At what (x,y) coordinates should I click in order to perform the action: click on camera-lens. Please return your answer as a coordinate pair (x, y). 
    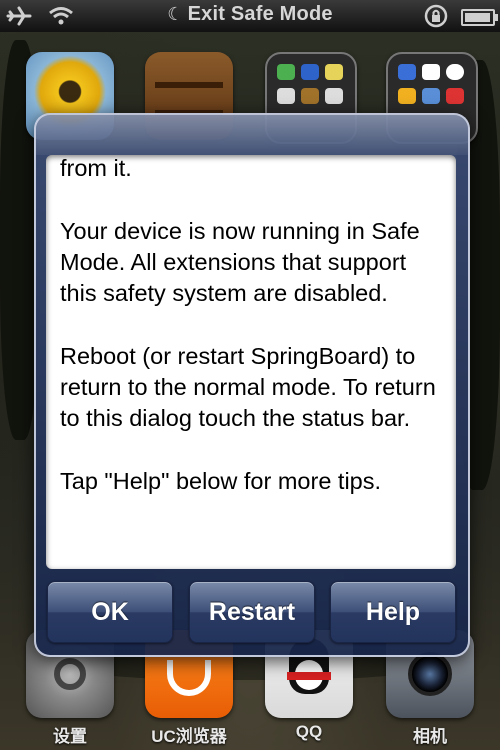
    Looking at the image, I should click on (430, 674).